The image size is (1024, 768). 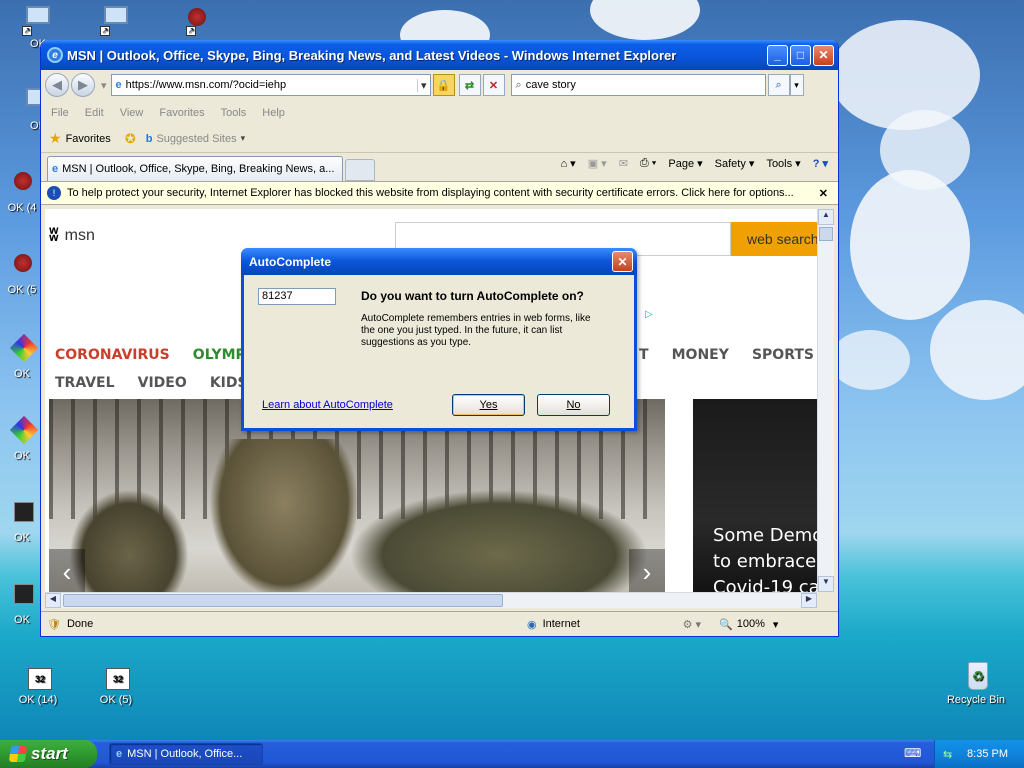 I want to click on add-favorites-icon: ✪, so click(x=130, y=139).